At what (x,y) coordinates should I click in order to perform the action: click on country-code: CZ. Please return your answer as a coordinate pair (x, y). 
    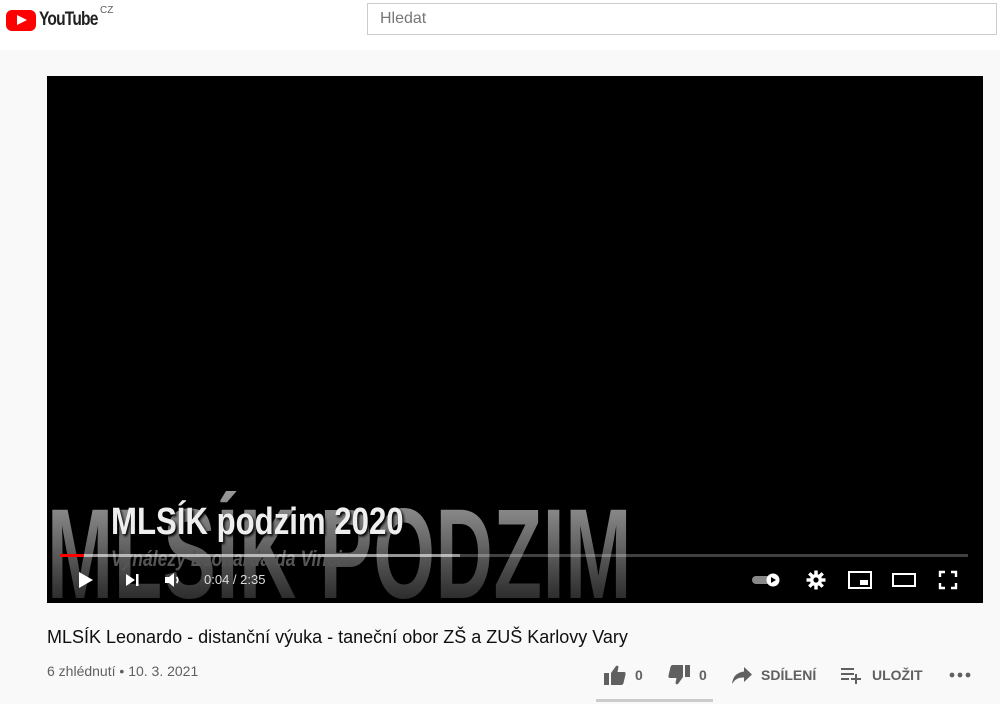
    Looking at the image, I should click on (107, 10).